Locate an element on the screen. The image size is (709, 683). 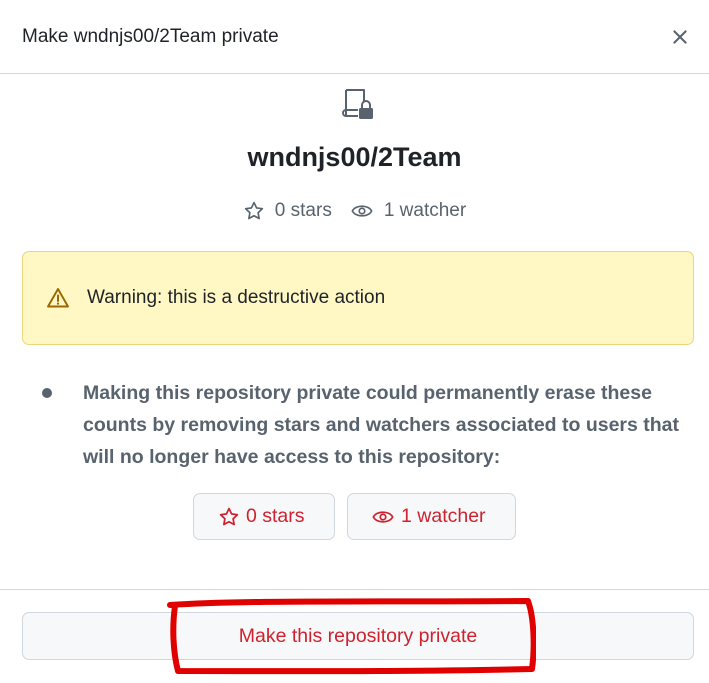
dialog-title: Make wndnjs00/2Team private is located at coordinates (150, 36).